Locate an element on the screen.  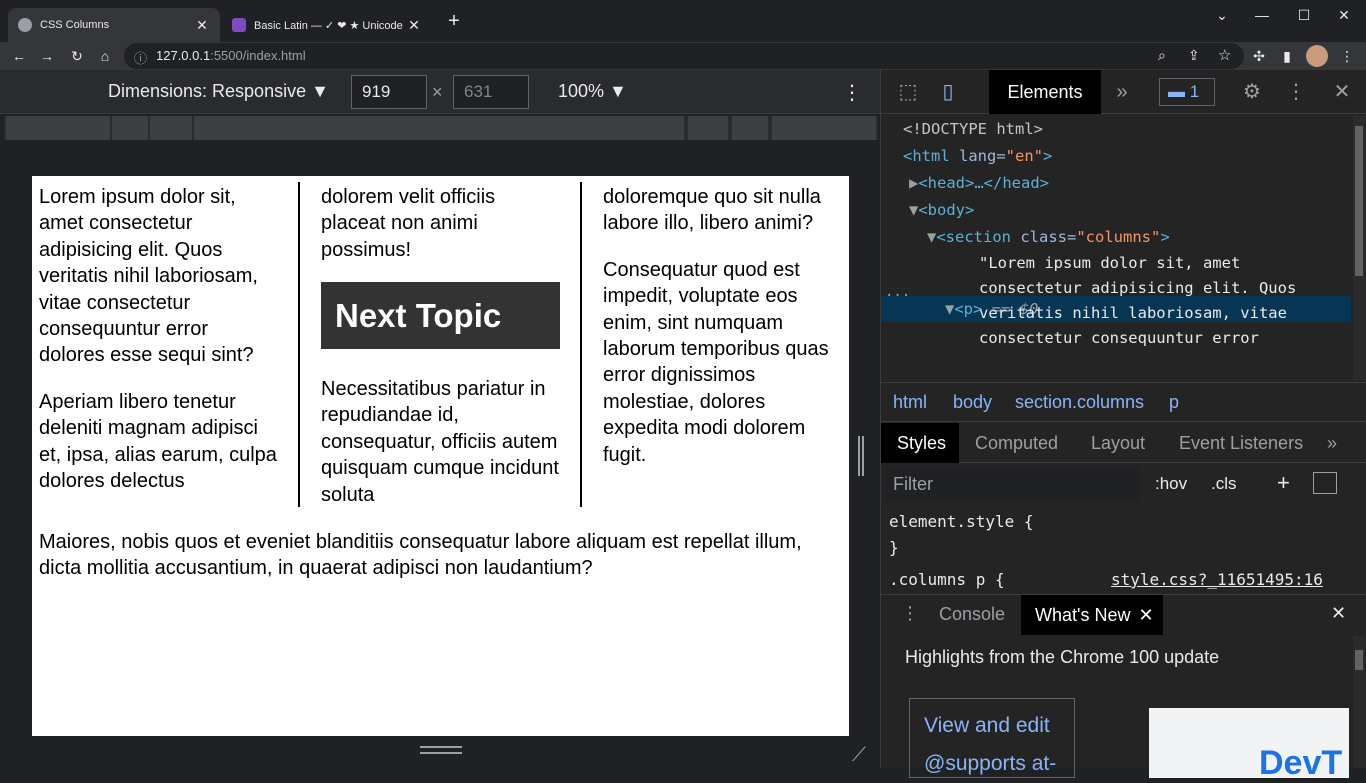
dom-text-line: veritatis nihil laboriosam, vitae is located at coordinates (1133, 313).